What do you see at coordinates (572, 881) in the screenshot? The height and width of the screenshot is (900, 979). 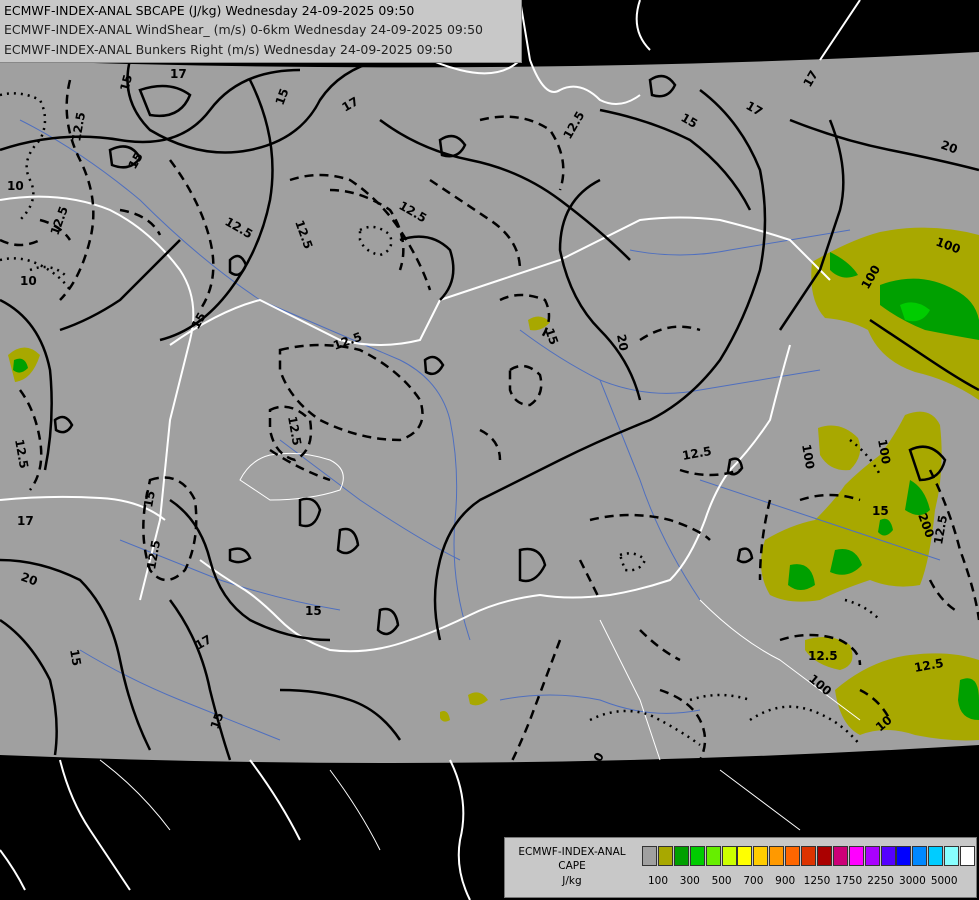 I see `legend-title-unit: J/kg` at bounding box center [572, 881].